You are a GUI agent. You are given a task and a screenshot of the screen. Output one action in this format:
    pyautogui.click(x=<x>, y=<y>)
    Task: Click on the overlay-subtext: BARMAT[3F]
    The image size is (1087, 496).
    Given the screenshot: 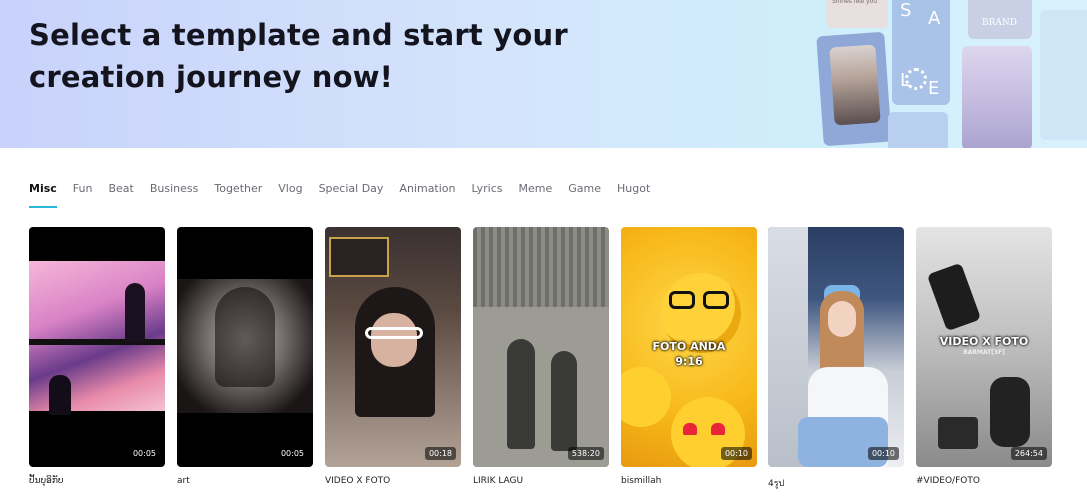 What is the action you would take?
    pyautogui.click(x=984, y=352)
    